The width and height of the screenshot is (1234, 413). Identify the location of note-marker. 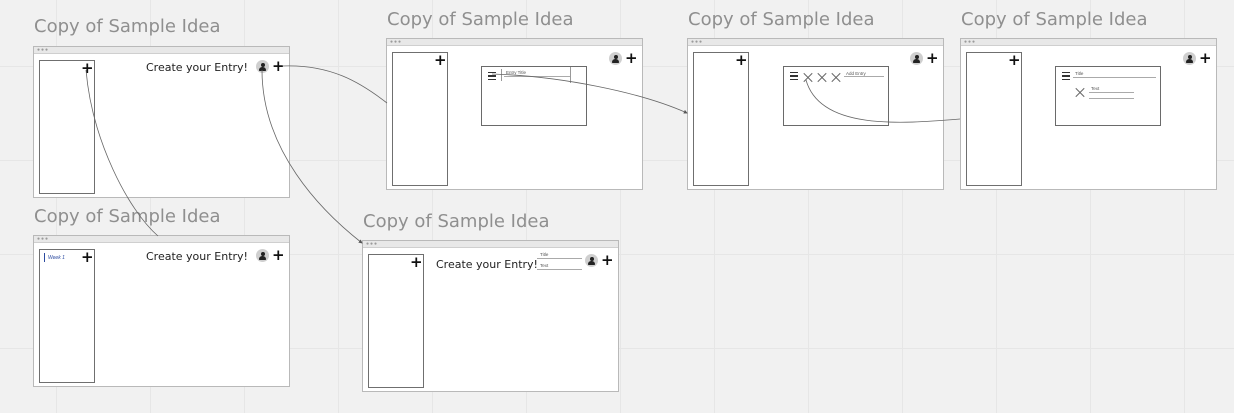
(44, 257).